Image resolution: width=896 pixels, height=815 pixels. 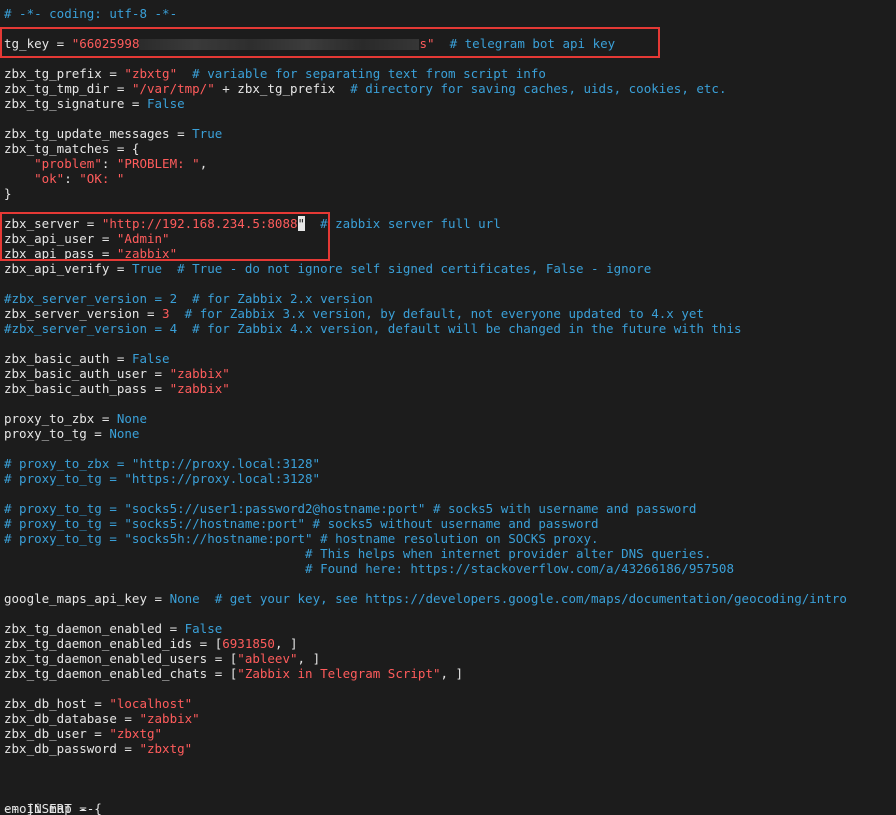 What do you see at coordinates (410, 223) in the screenshot?
I see `code-comment: # zabbix server full url` at bounding box center [410, 223].